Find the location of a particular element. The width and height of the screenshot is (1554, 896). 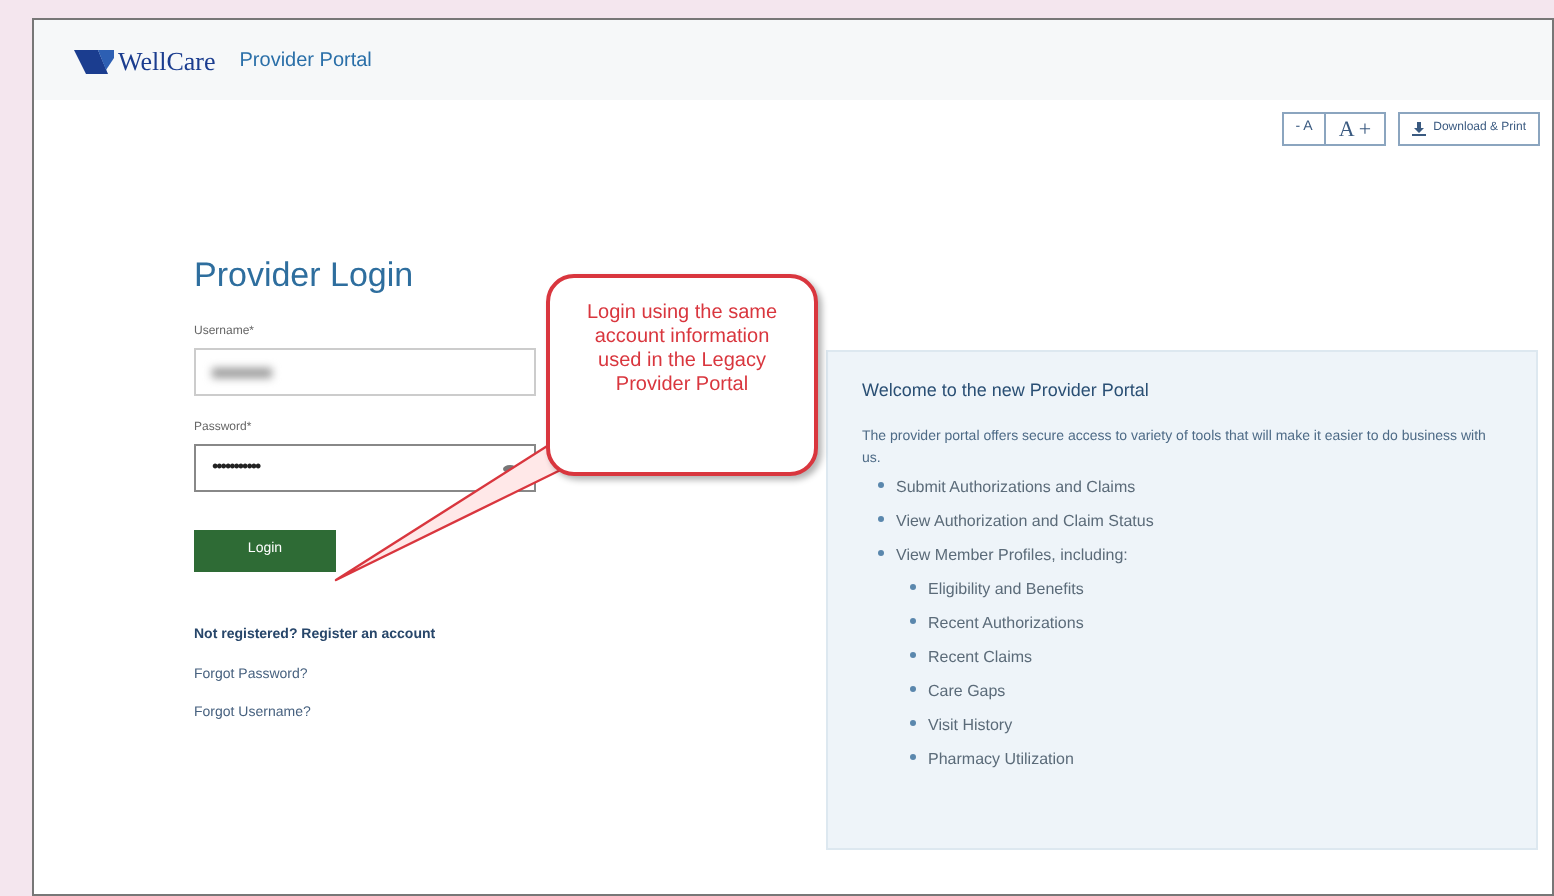

font-larger-button: A + is located at coordinates (1355, 129).